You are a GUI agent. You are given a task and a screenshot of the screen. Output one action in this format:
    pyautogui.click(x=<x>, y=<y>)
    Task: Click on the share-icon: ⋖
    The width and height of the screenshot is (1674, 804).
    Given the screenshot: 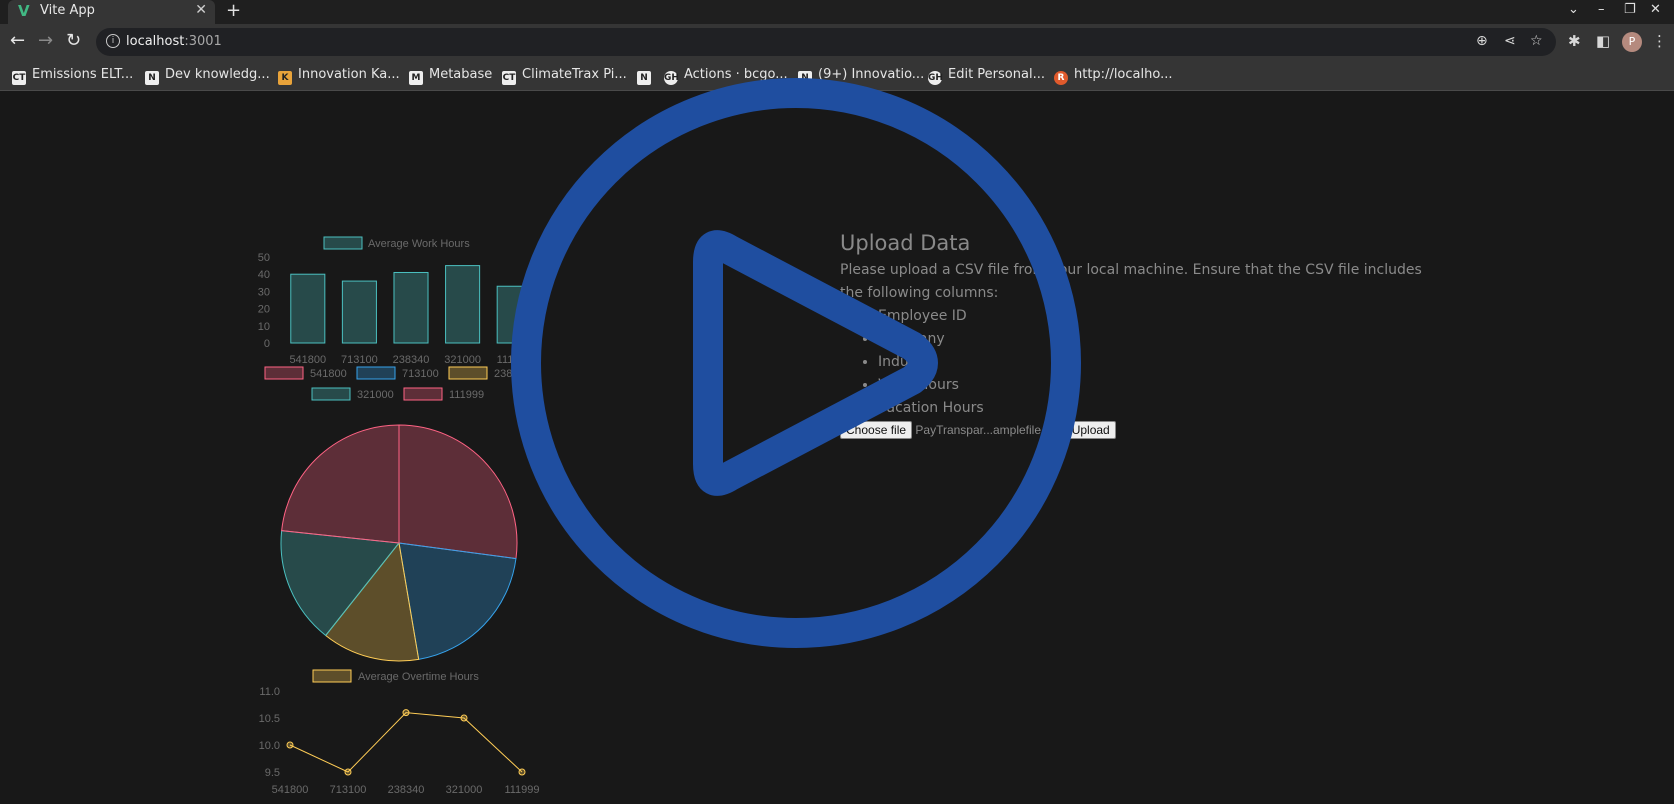 What is the action you would take?
    pyautogui.click(x=1510, y=41)
    